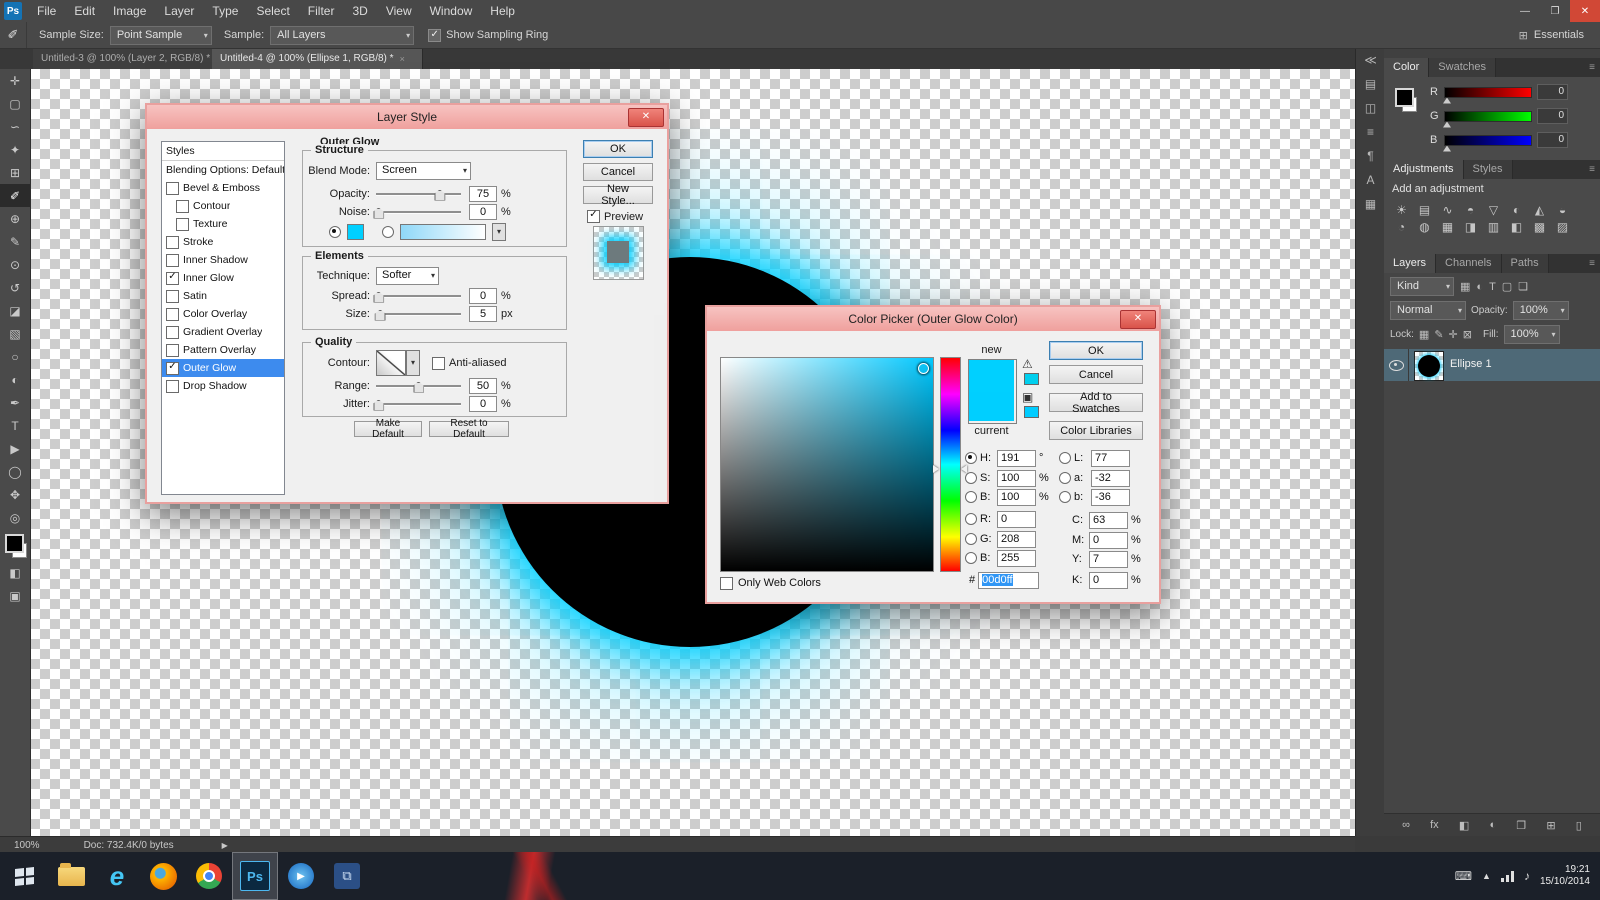  What do you see at coordinates (417, 314) in the screenshot?
I see `size-slider` at bounding box center [417, 314].